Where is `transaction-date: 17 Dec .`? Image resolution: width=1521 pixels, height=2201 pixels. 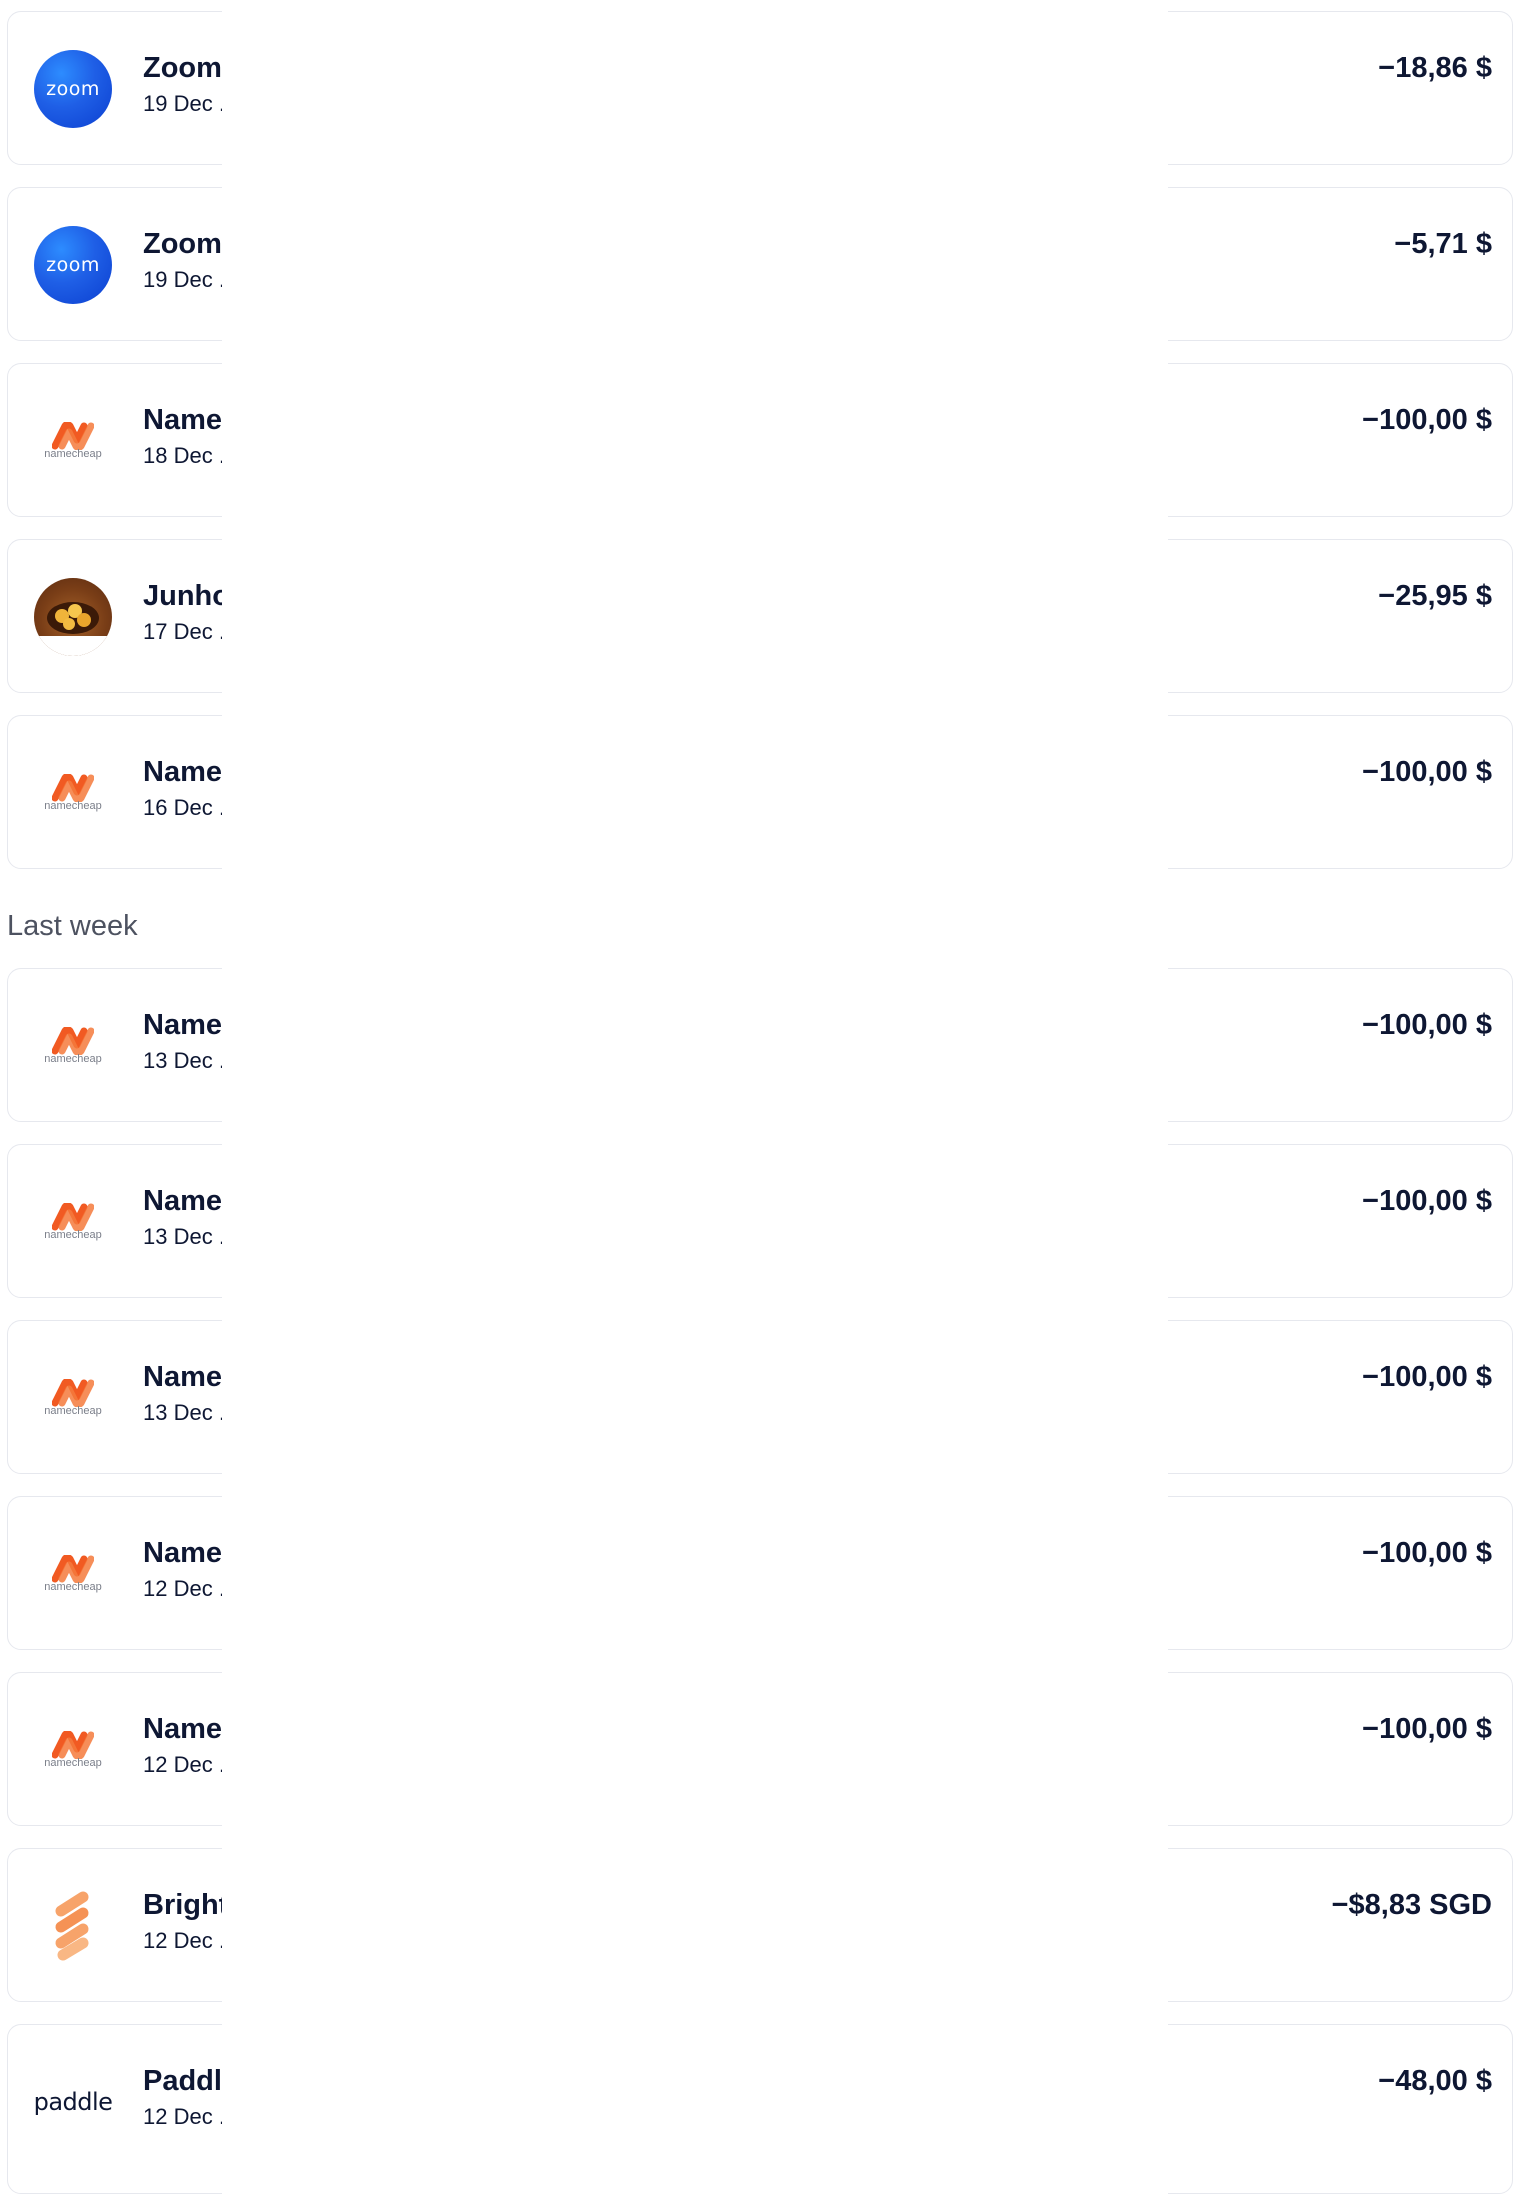 transaction-date: 17 Dec . is located at coordinates (184, 631).